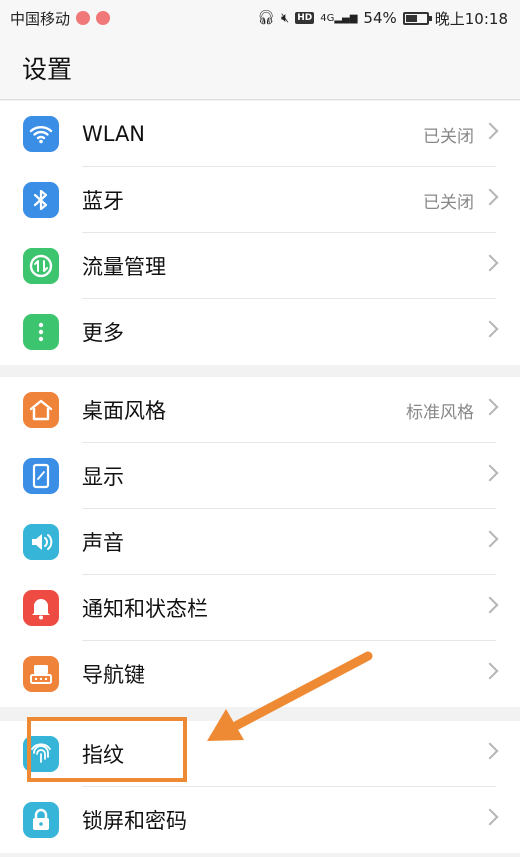  What do you see at coordinates (83, 18) in the screenshot?
I see `alarm-notification-icon` at bounding box center [83, 18].